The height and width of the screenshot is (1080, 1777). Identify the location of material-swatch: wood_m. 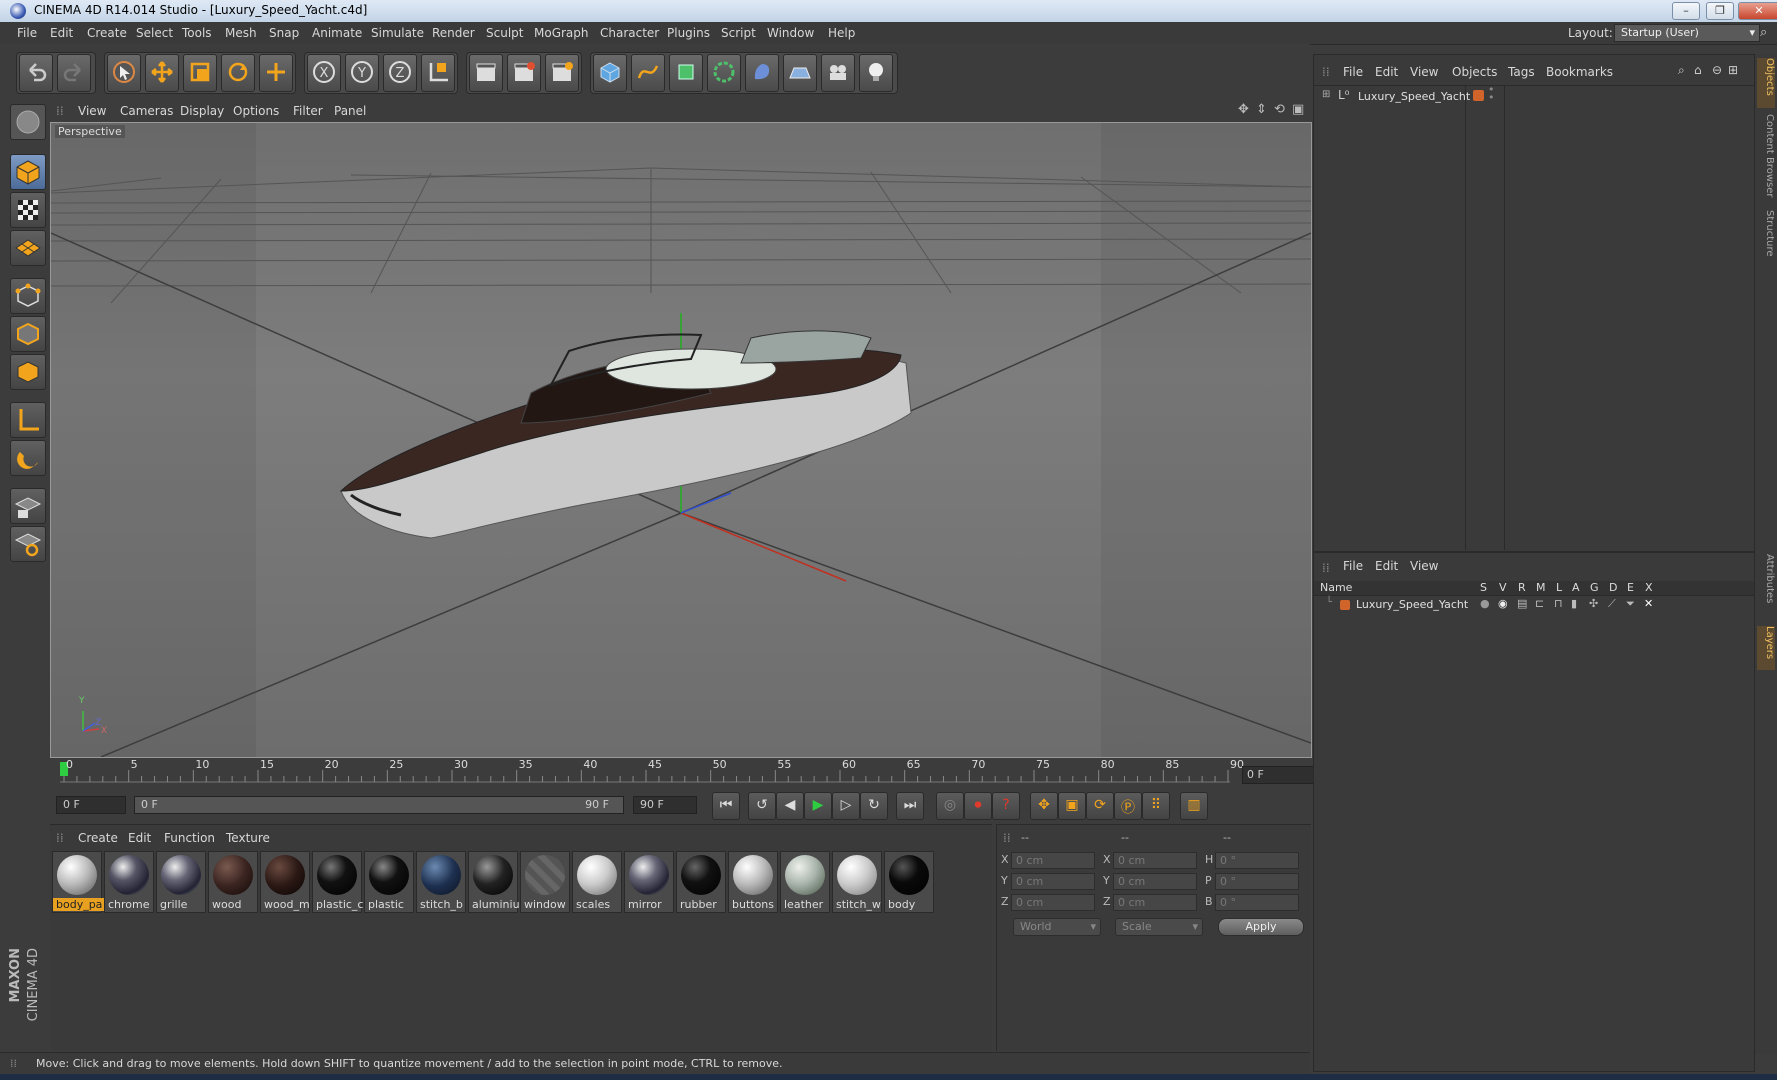
(285, 882).